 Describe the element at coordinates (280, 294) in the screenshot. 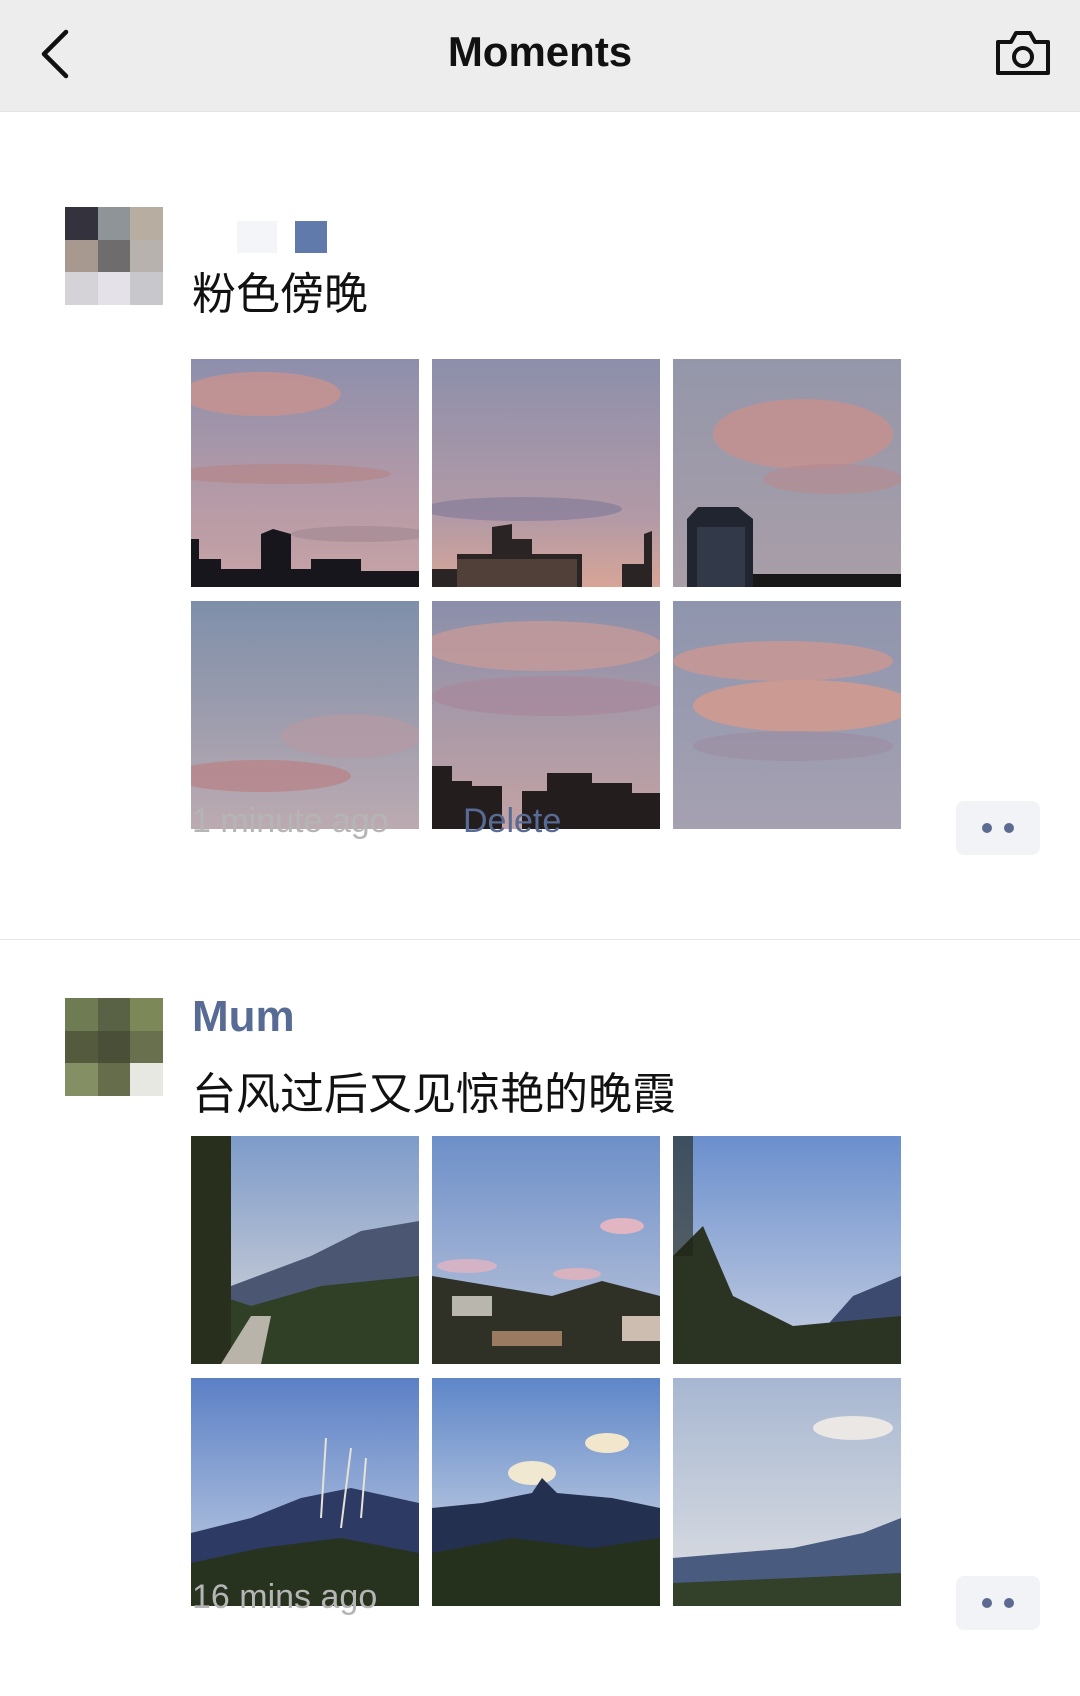

I see `post-text: 粉色傍晚` at that location.